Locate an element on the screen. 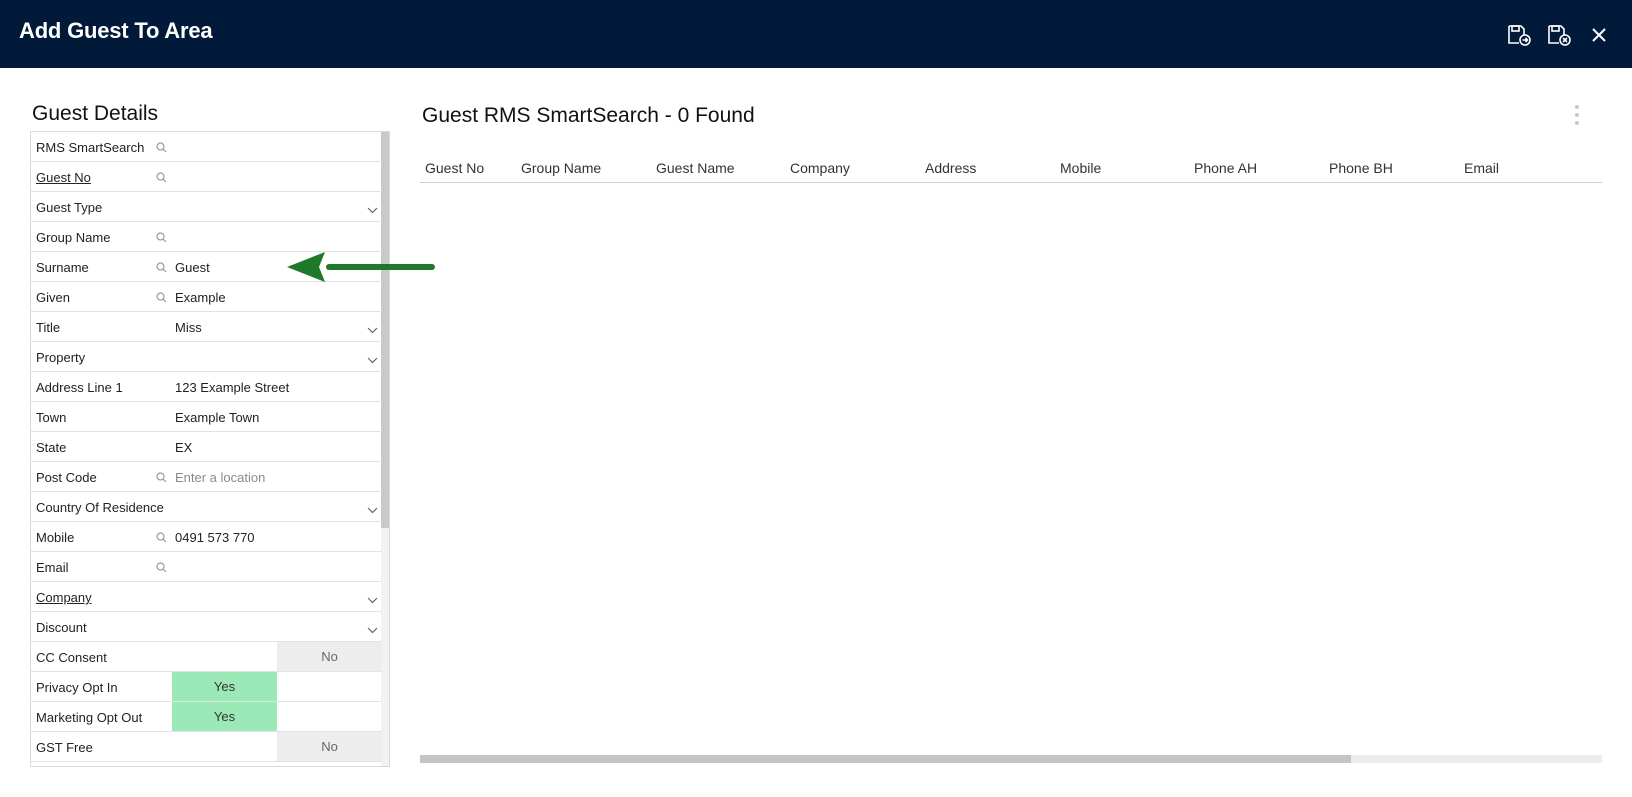 The image size is (1632, 797). header-actions is located at coordinates (1559, 35).